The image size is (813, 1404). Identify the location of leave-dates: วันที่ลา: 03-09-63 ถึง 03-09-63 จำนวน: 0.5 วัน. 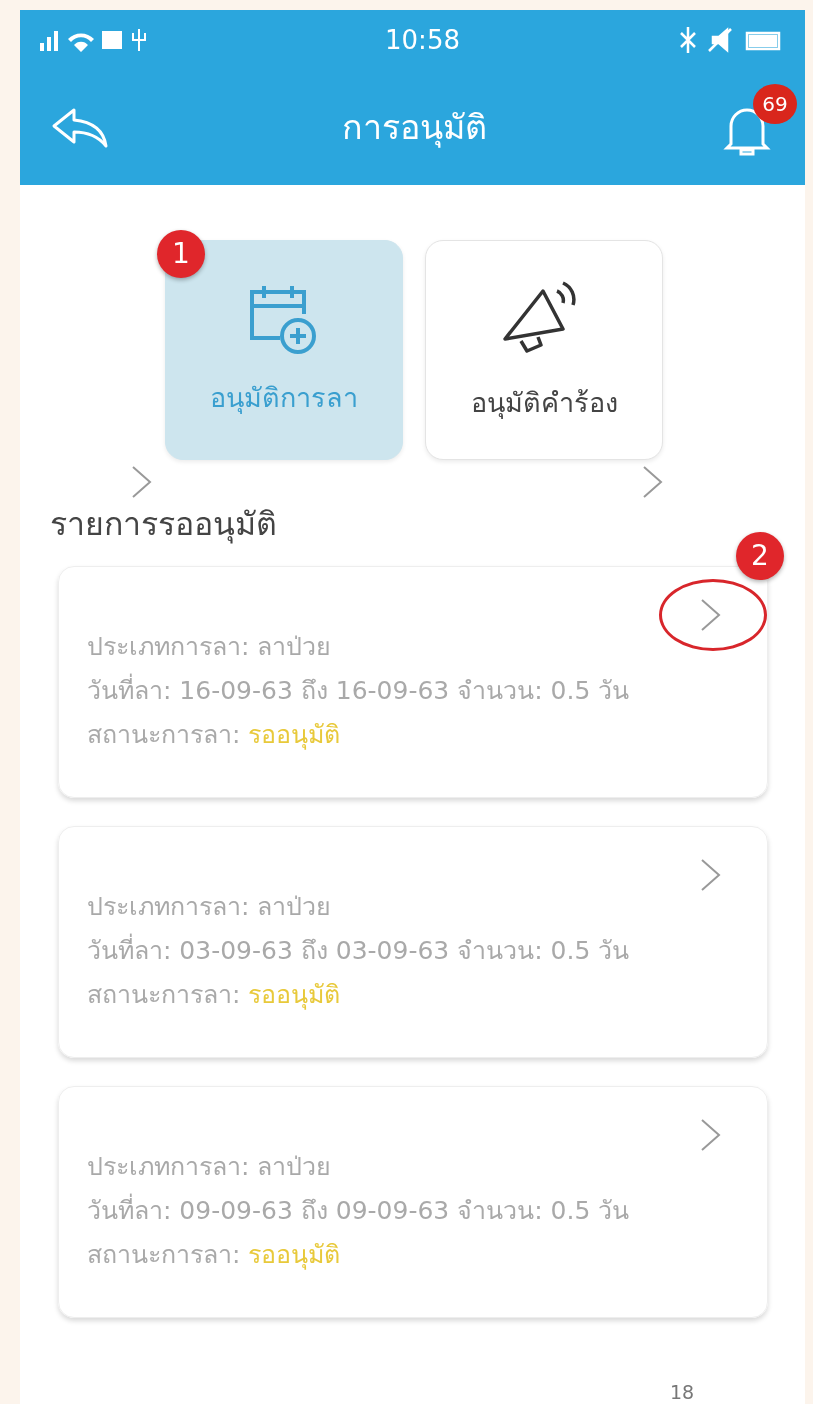
(358, 951).